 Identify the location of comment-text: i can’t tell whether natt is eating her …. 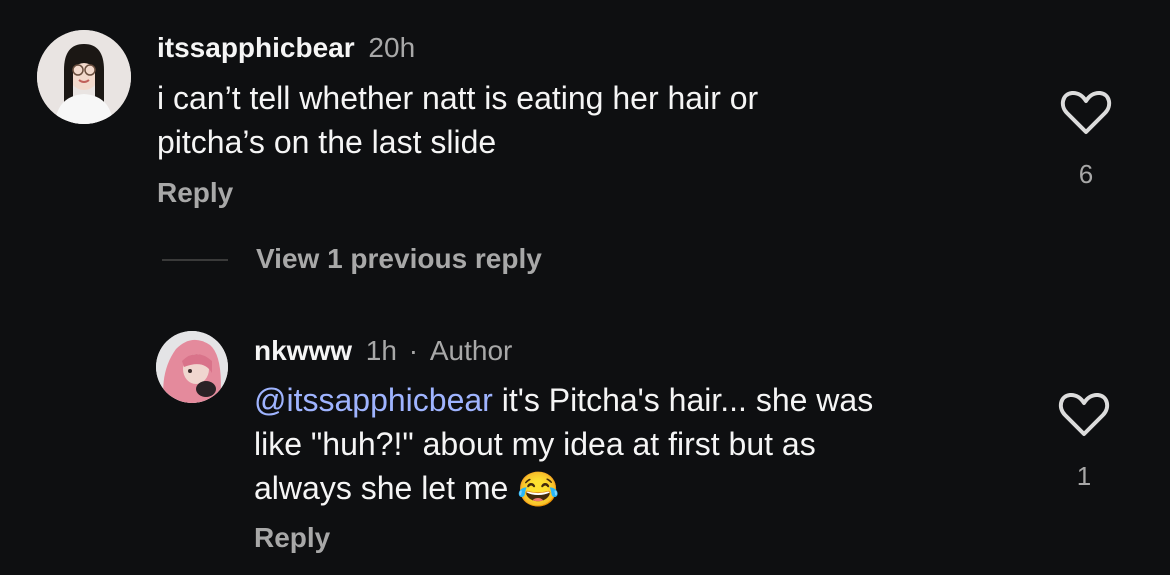
(457, 120).